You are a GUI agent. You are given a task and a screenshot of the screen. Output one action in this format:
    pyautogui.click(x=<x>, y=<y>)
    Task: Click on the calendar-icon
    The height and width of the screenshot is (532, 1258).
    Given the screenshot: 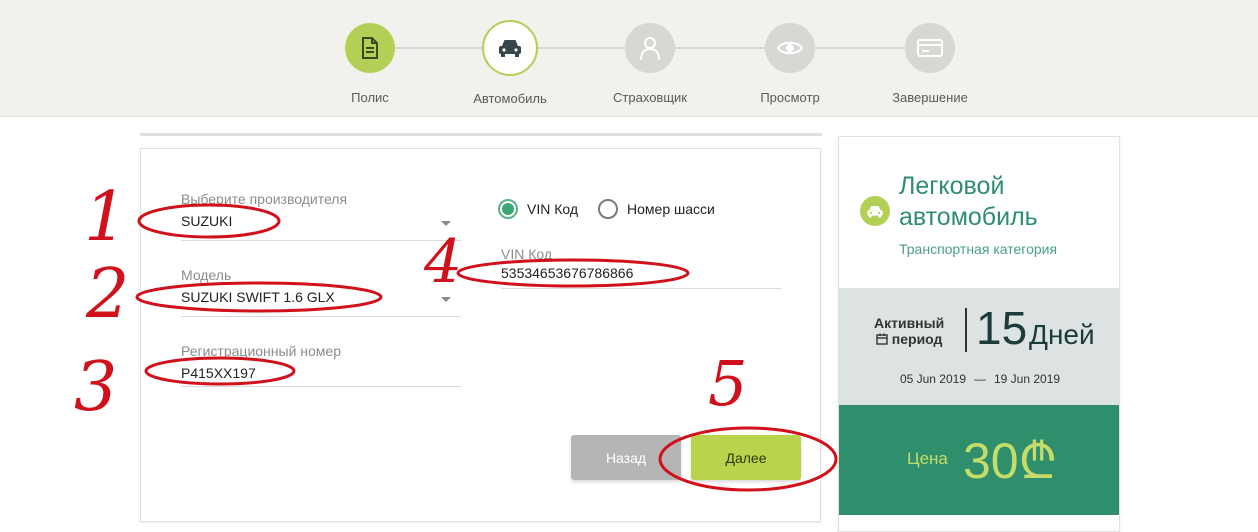 What is the action you would take?
    pyautogui.click(x=882, y=339)
    